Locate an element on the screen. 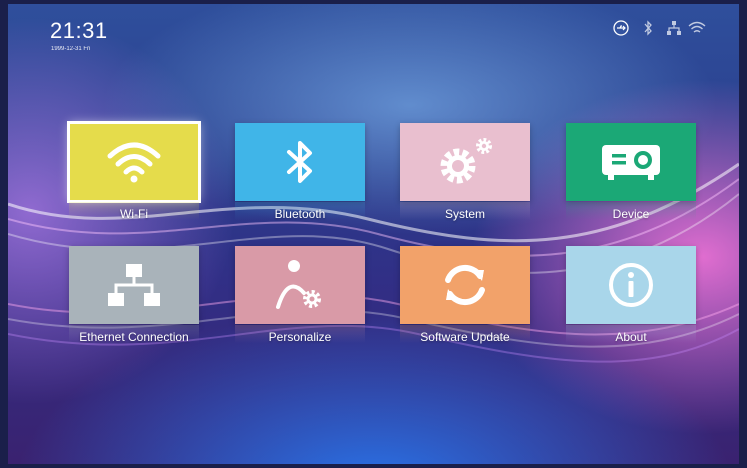  tile-label: Ethernet Connection is located at coordinates (134, 337).